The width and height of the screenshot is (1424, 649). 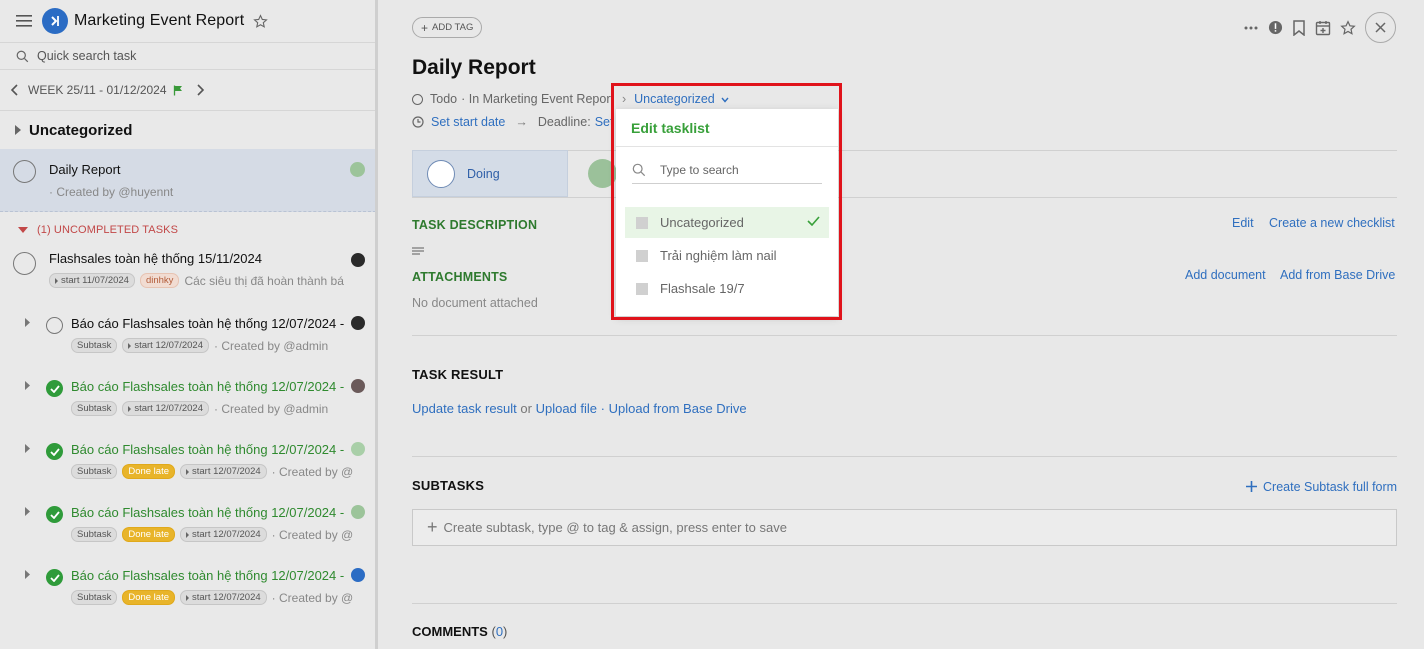 What do you see at coordinates (188, 21) in the screenshot?
I see `project-header: Marketing Event Report` at bounding box center [188, 21].